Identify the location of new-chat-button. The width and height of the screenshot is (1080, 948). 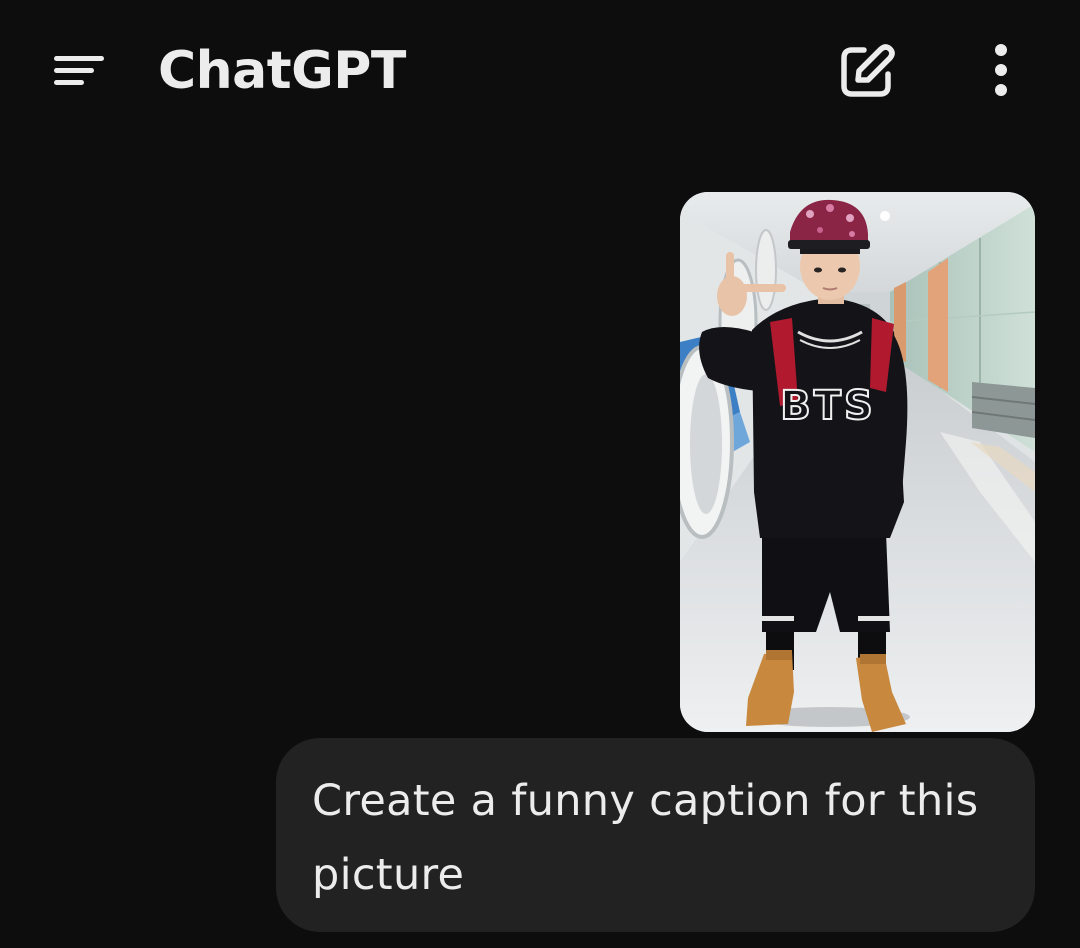
(866, 71).